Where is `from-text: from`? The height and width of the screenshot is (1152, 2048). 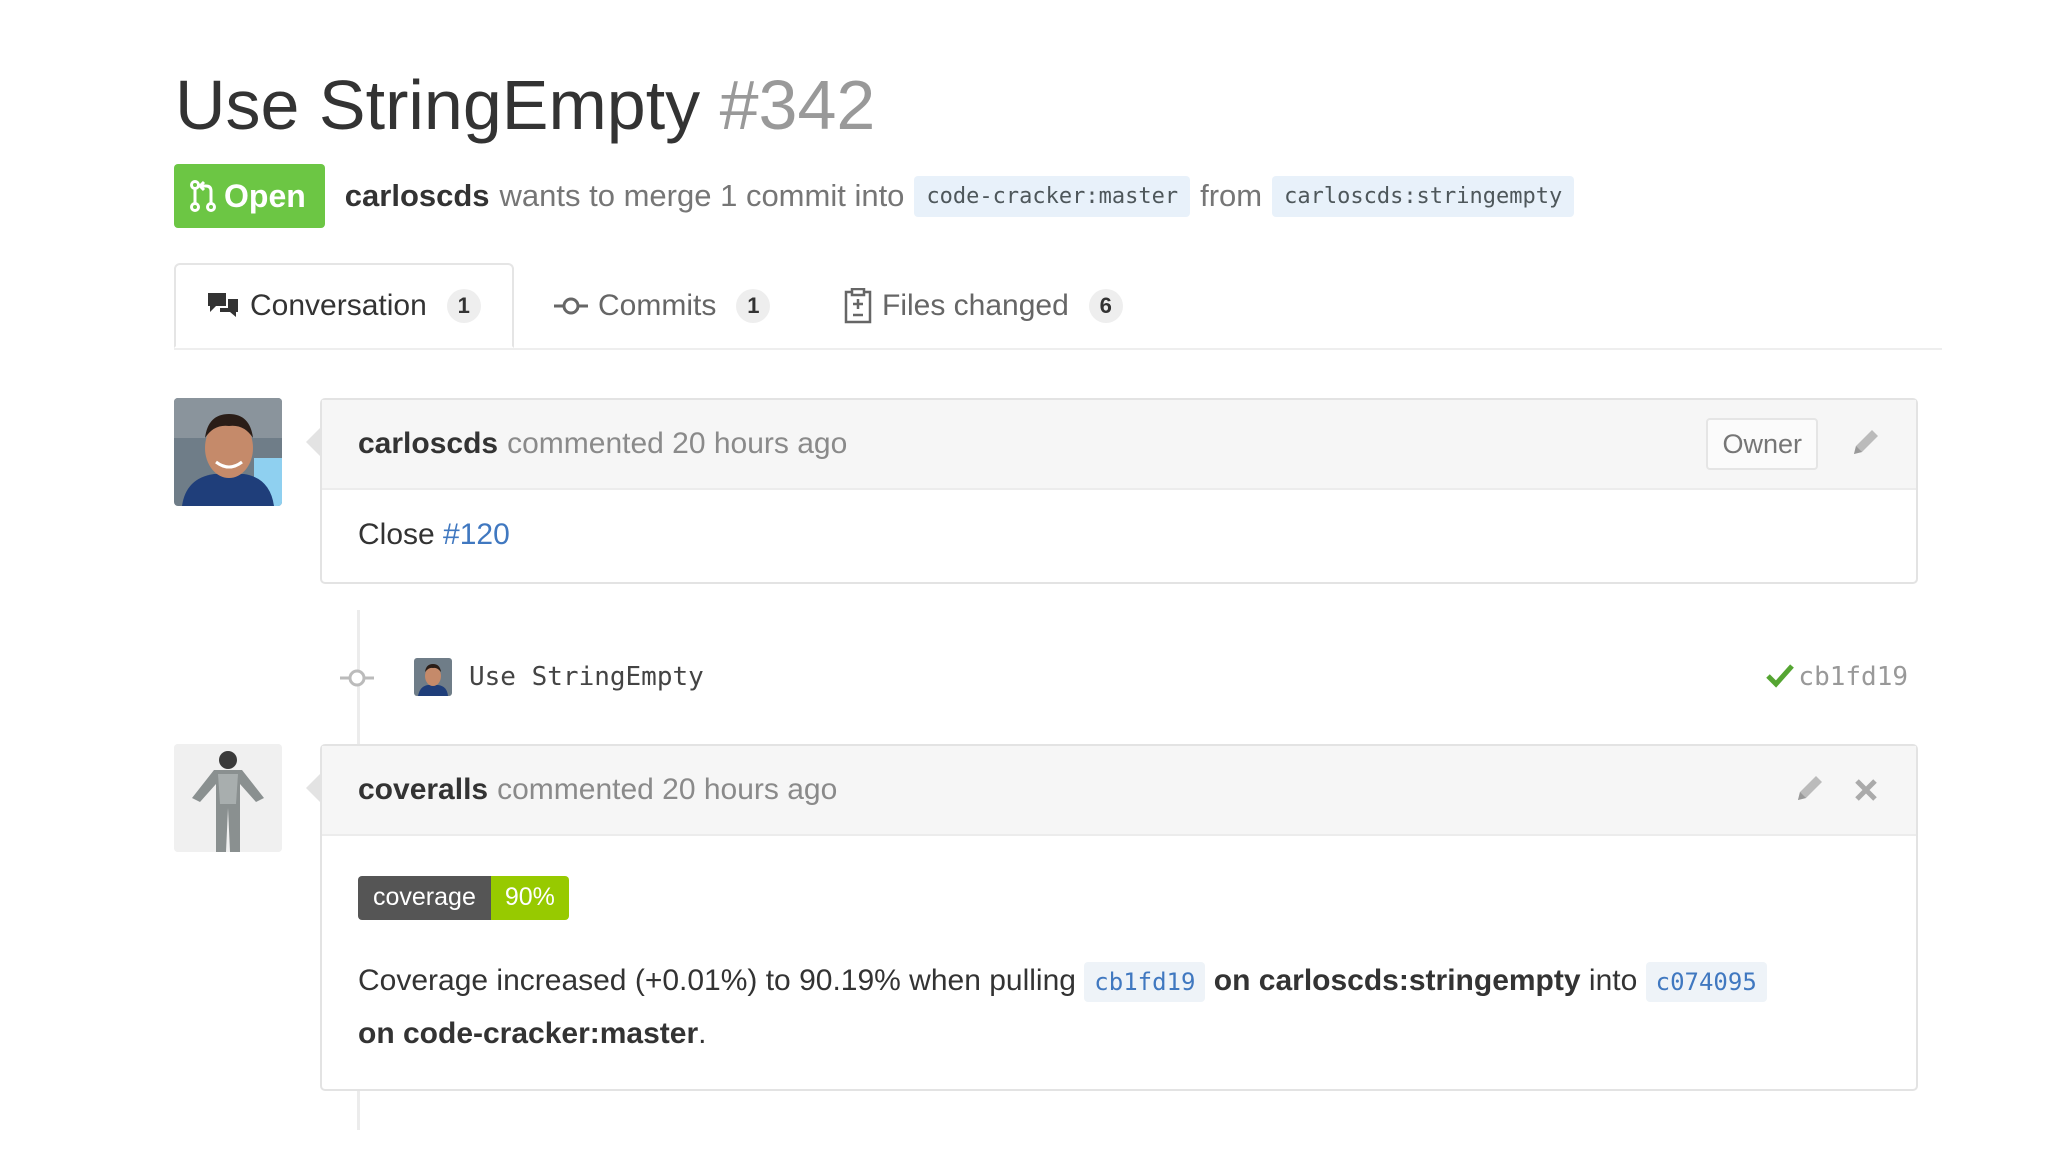 from-text: from is located at coordinates (1231, 195).